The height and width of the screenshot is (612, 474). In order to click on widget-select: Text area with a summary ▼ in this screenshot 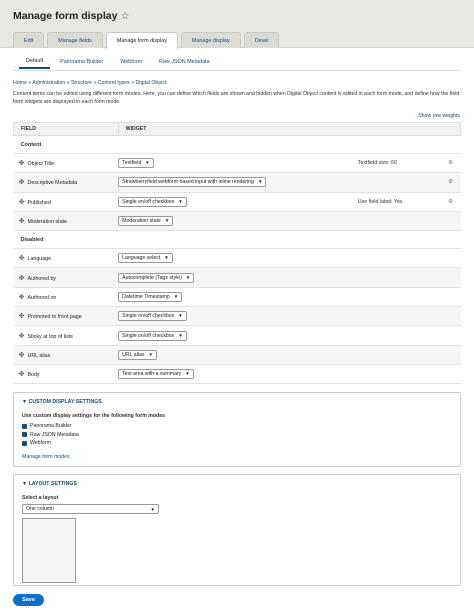, I will do `click(156, 374)`.